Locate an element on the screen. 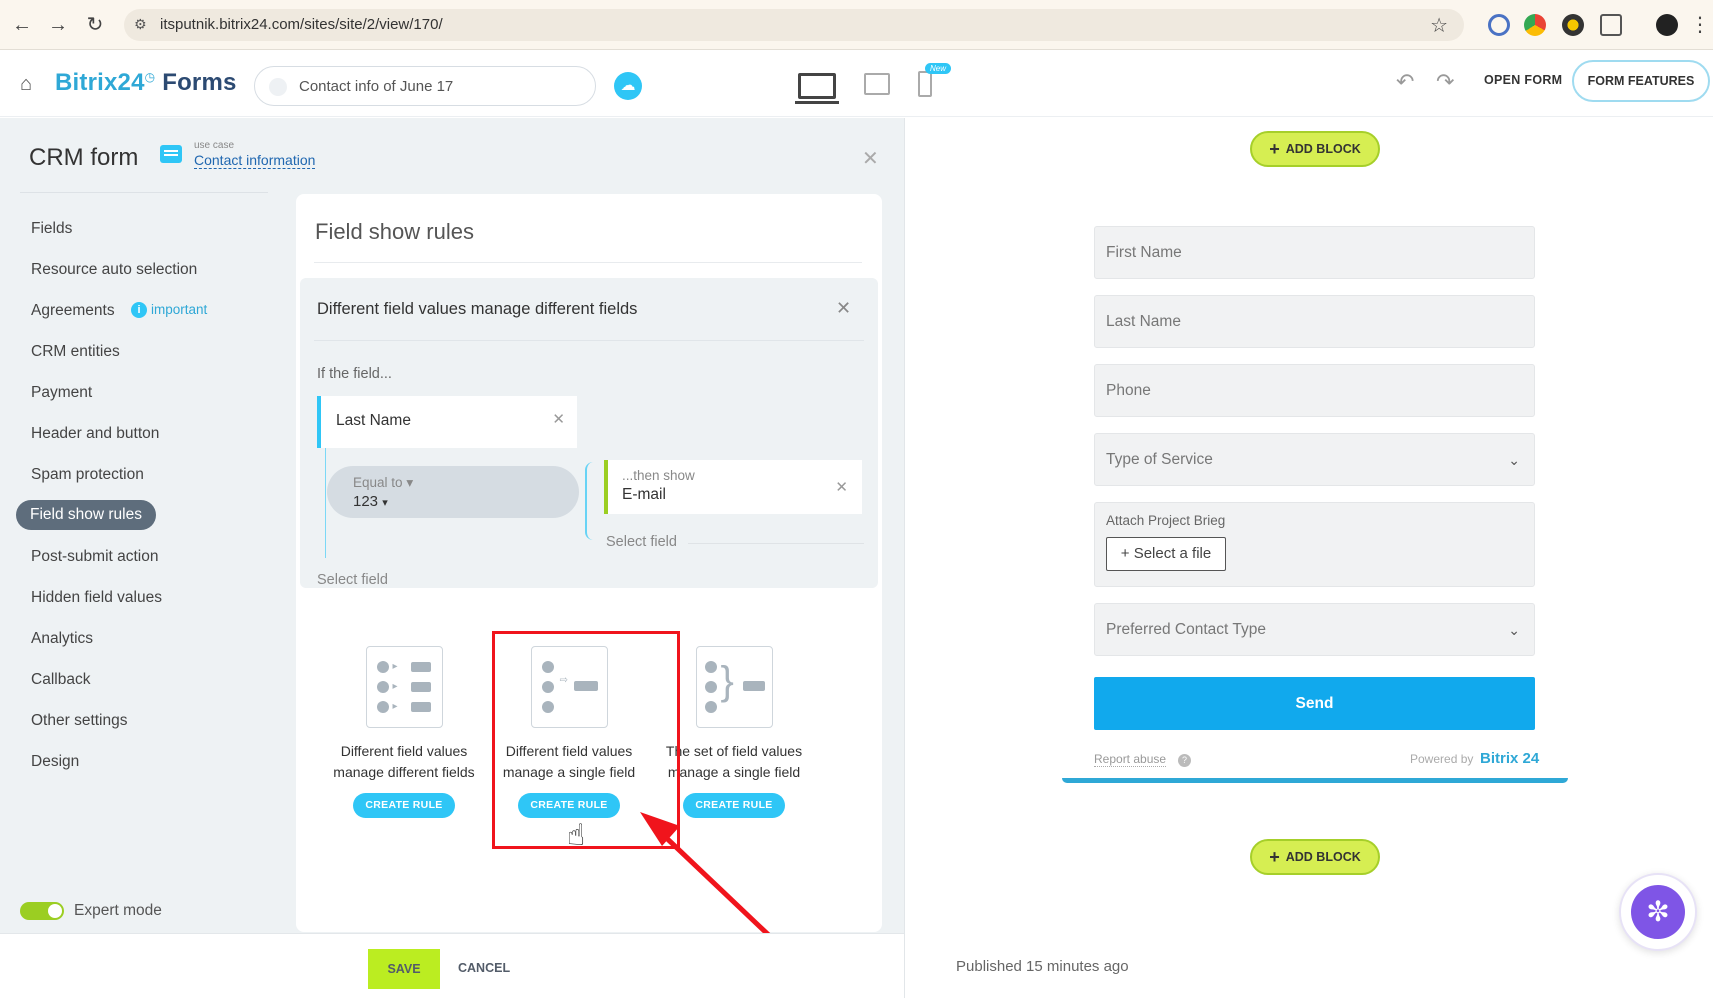 Image resolution: width=1713 pixels, height=998 pixels. condition-operator-text: Equal to is located at coordinates (378, 482).